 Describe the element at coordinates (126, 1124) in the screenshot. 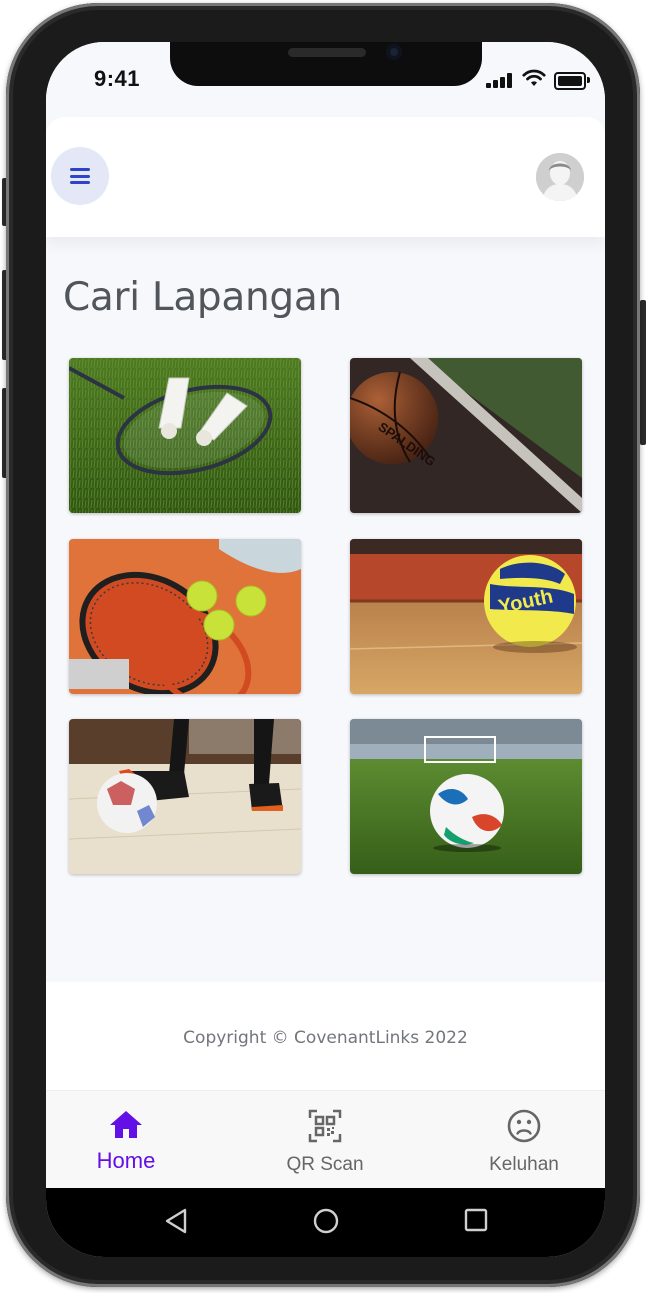

I see `home-icon` at that location.